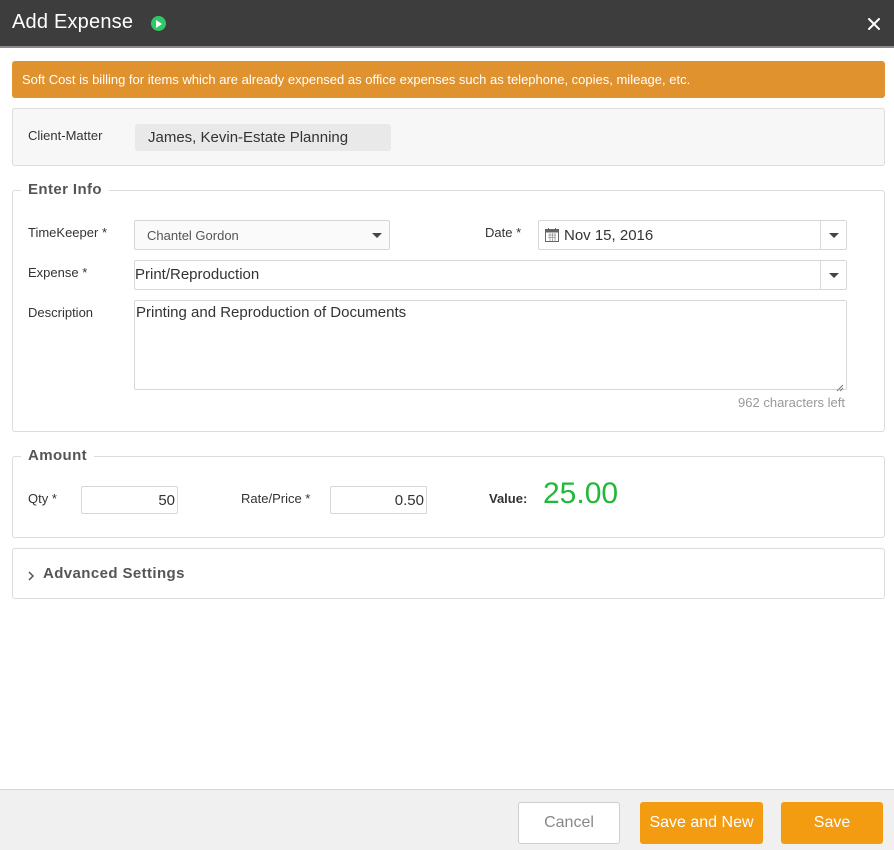 This screenshot has height=850, width=894. Describe the element at coordinates (701, 823) in the screenshot. I see `save-and-new-button: Save and New` at that location.